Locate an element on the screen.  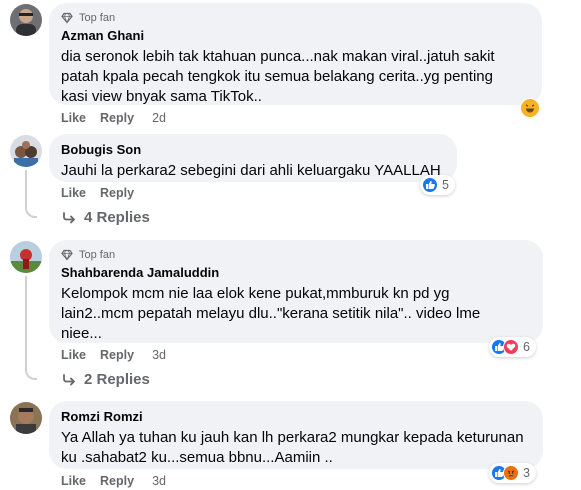
reaction-summary: 6 is located at coordinates (512, 347).